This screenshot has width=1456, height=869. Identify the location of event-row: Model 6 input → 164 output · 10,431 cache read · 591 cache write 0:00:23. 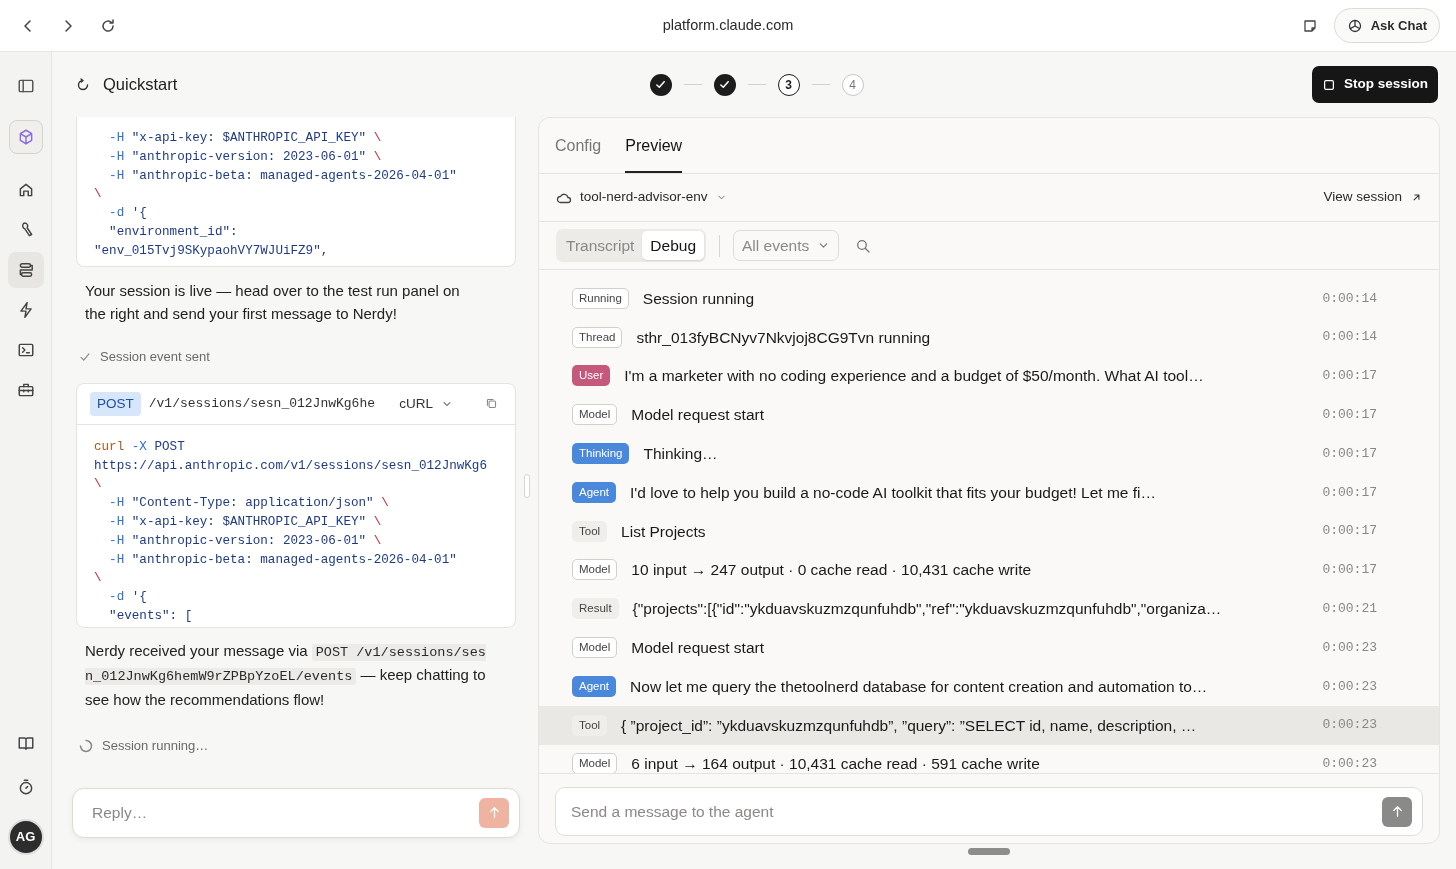
(989, 758).